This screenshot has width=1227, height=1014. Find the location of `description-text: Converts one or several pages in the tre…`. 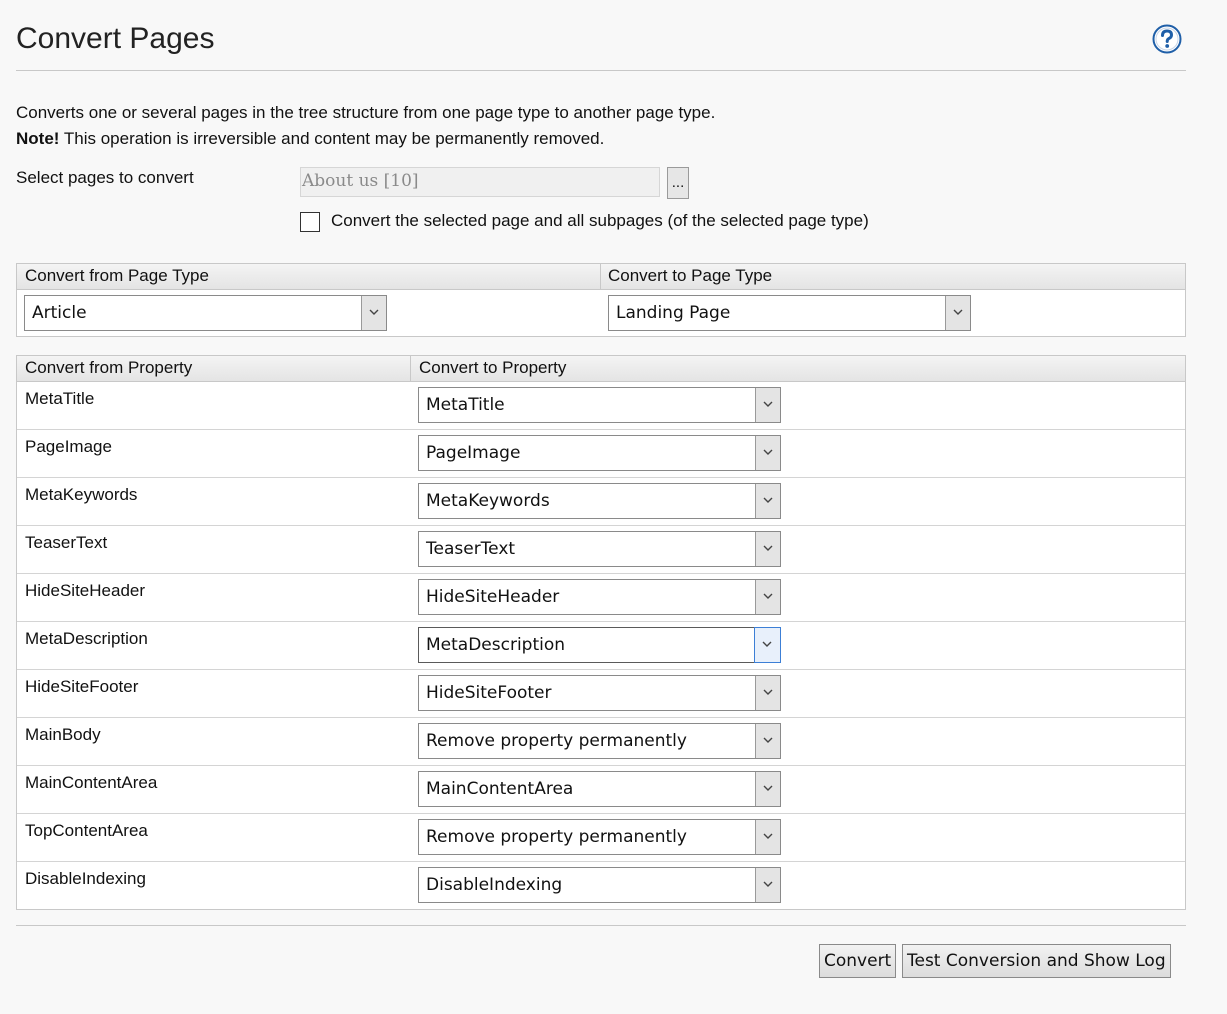

description-text: Converts one or several pages in the tre… is located at coordinates (366, 112).